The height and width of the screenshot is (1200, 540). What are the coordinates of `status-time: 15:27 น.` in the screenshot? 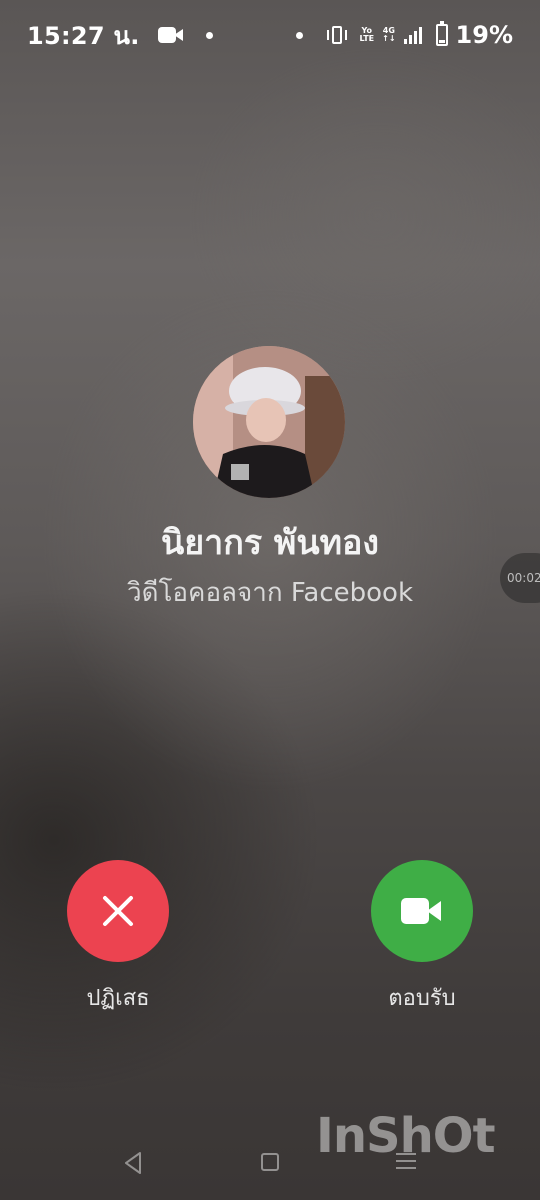 It's located at (83, 35).